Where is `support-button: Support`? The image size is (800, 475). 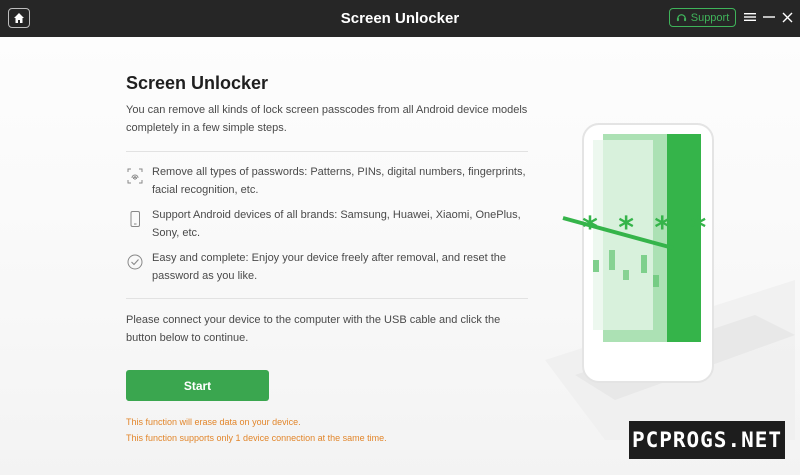 support-button: Support is located at coordinates (702, 17).